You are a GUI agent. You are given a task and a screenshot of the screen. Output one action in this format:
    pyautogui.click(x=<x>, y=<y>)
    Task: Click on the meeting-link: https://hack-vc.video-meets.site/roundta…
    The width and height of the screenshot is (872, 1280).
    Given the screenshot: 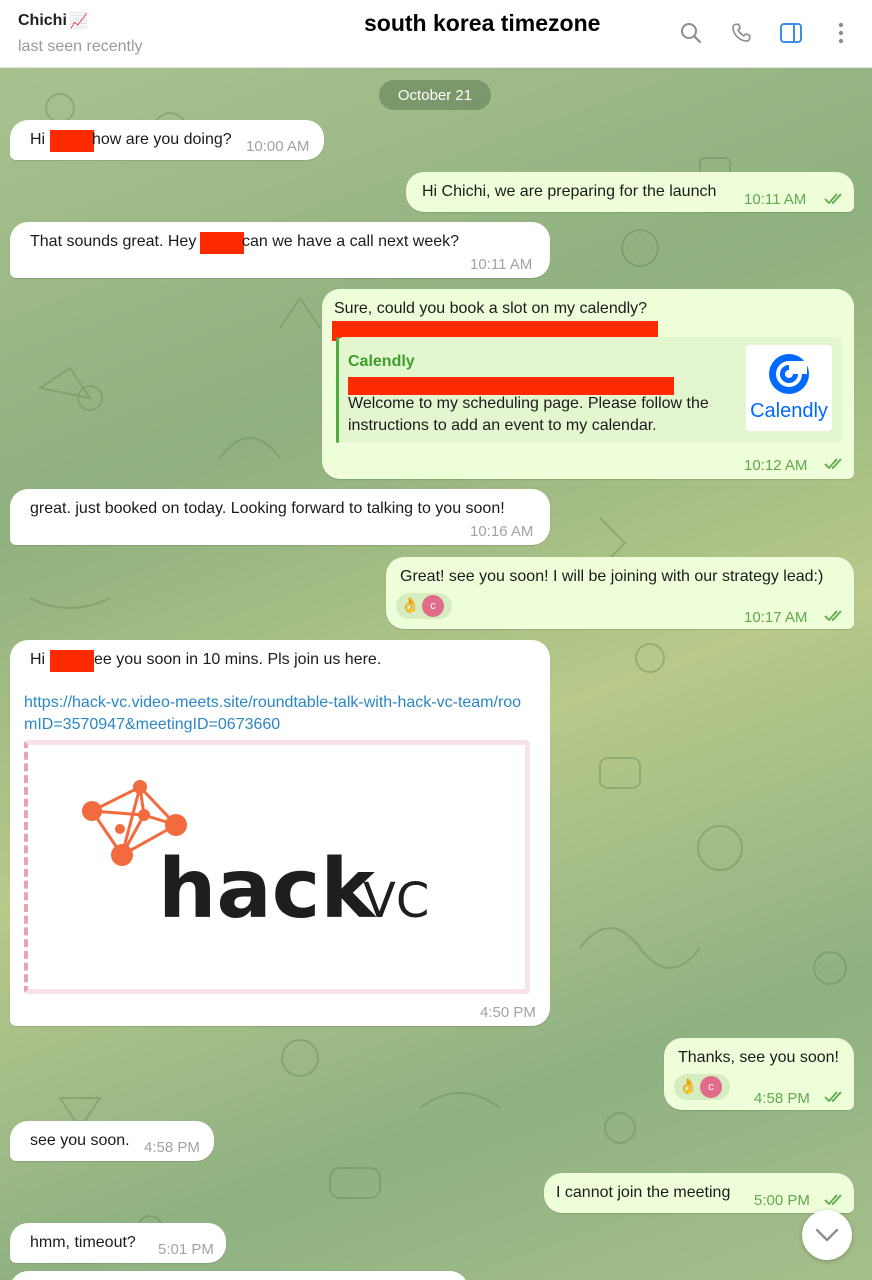 What is the action you would take?
    pyautogui.click(x=274, y=714)
    